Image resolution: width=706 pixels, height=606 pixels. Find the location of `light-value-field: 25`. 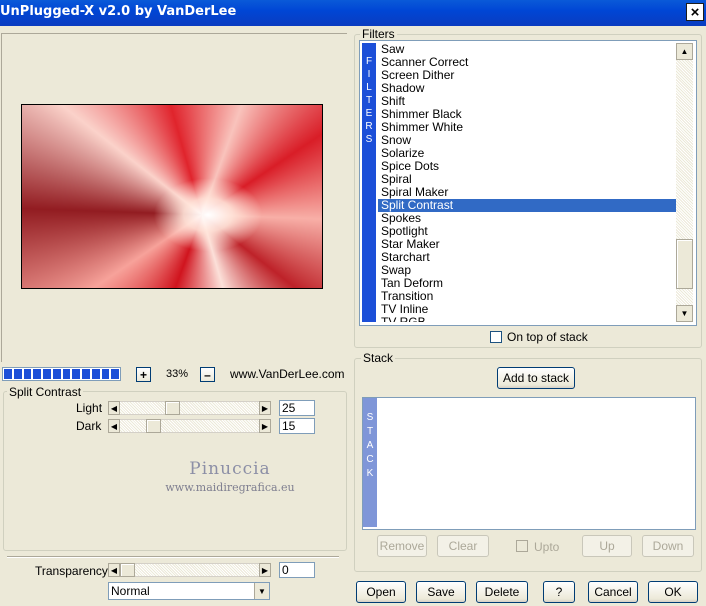

light-value-field: 25 is located at coordinates (297, 408).